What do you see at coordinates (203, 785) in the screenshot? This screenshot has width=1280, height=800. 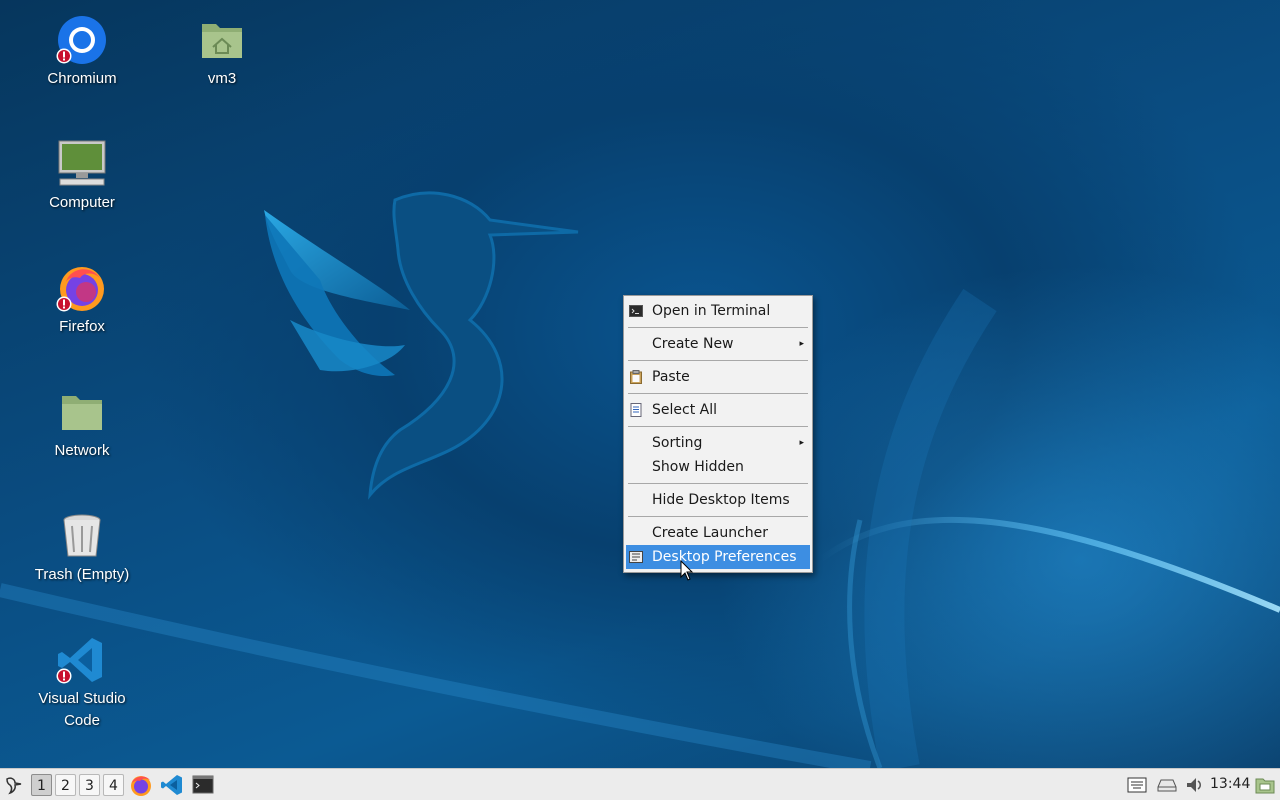 I see `terminal-launcher-icon` at bounding box center [203, 785].